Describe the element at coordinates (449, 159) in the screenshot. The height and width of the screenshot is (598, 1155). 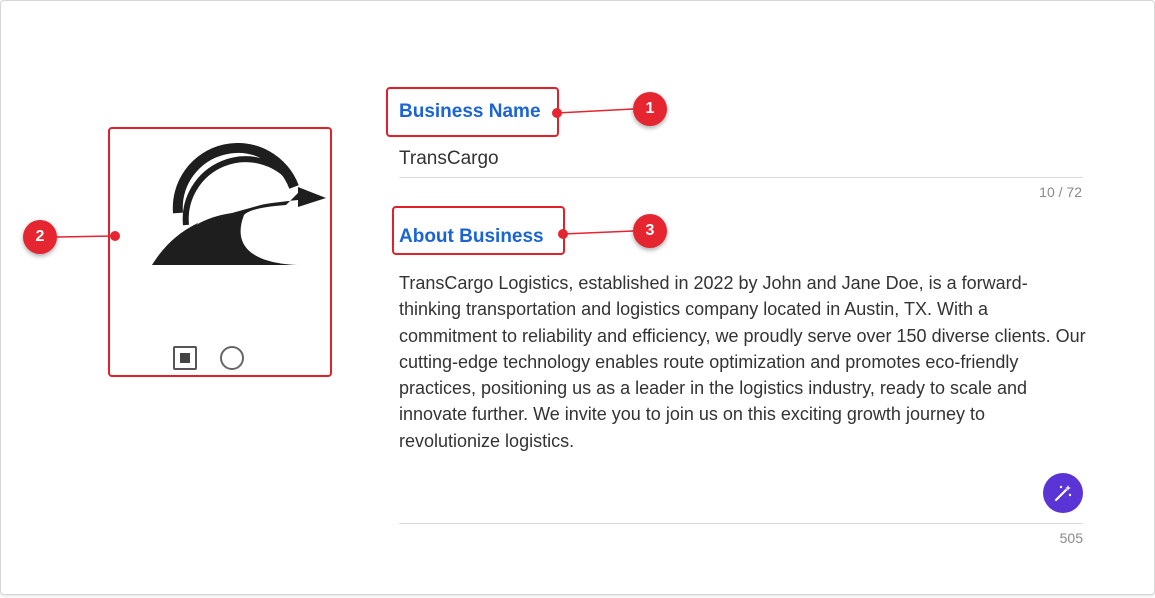
I see `business-name-input: TransCargo` at that location.